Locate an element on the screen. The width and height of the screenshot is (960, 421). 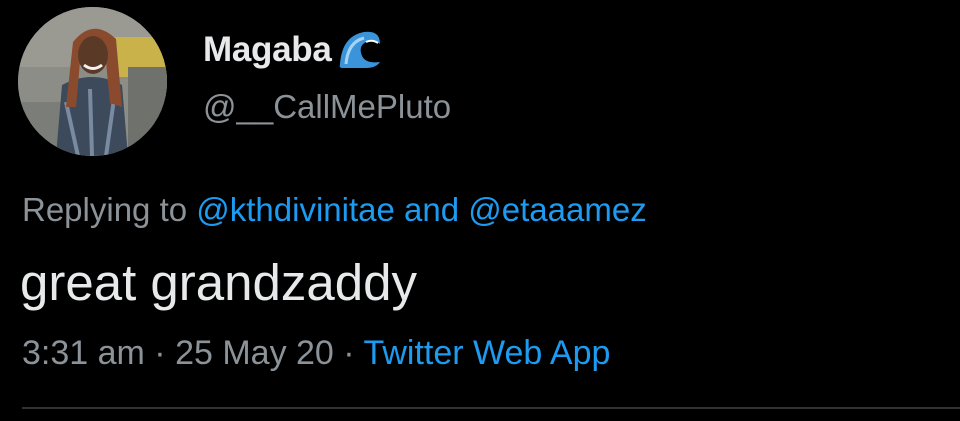
divider is located at coordinates (491, 408).